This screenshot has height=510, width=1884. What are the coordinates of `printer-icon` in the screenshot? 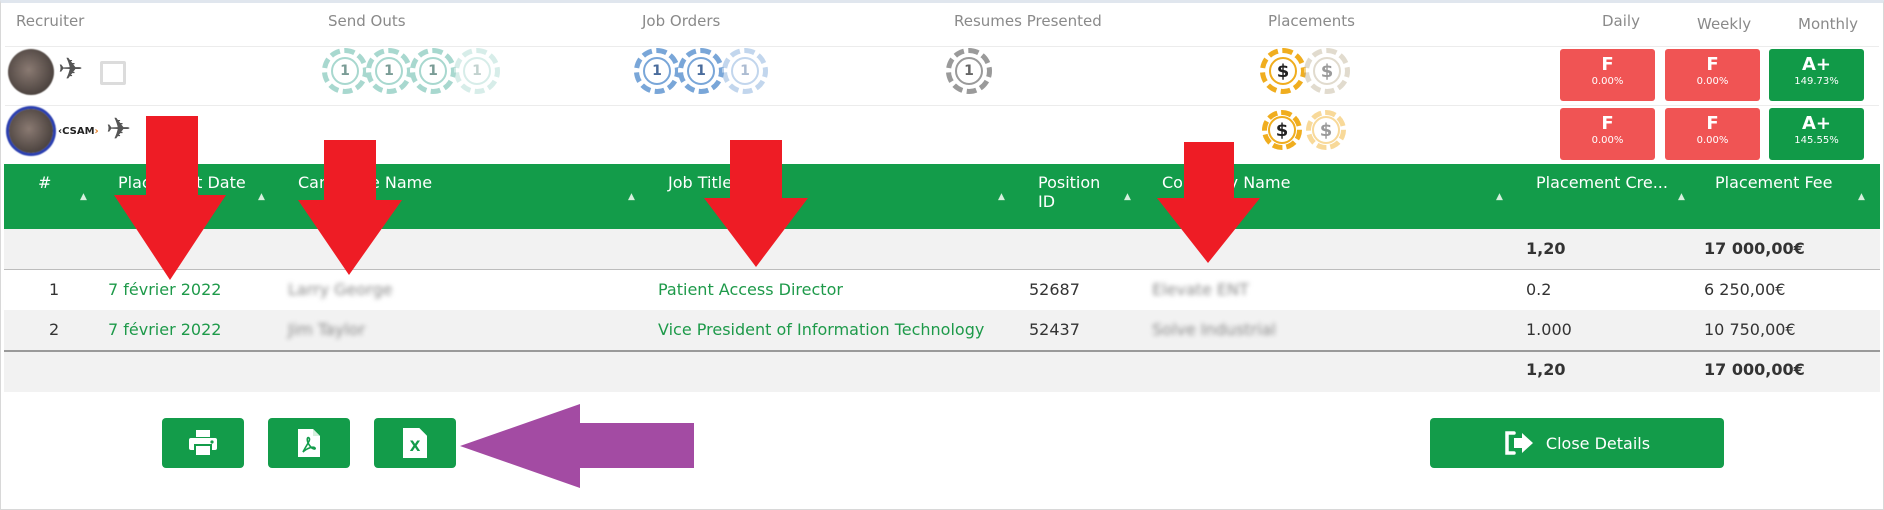 It's located at (203, 443).